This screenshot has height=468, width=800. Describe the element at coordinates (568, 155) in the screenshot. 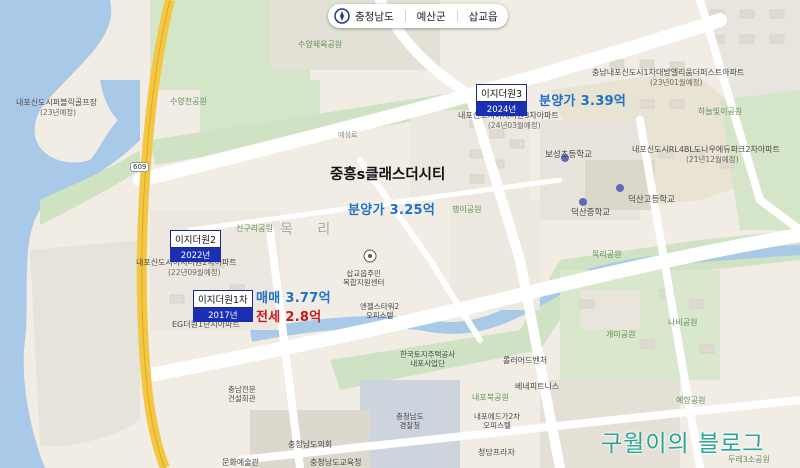

I see `school-label: 보성초등학교` at that location.